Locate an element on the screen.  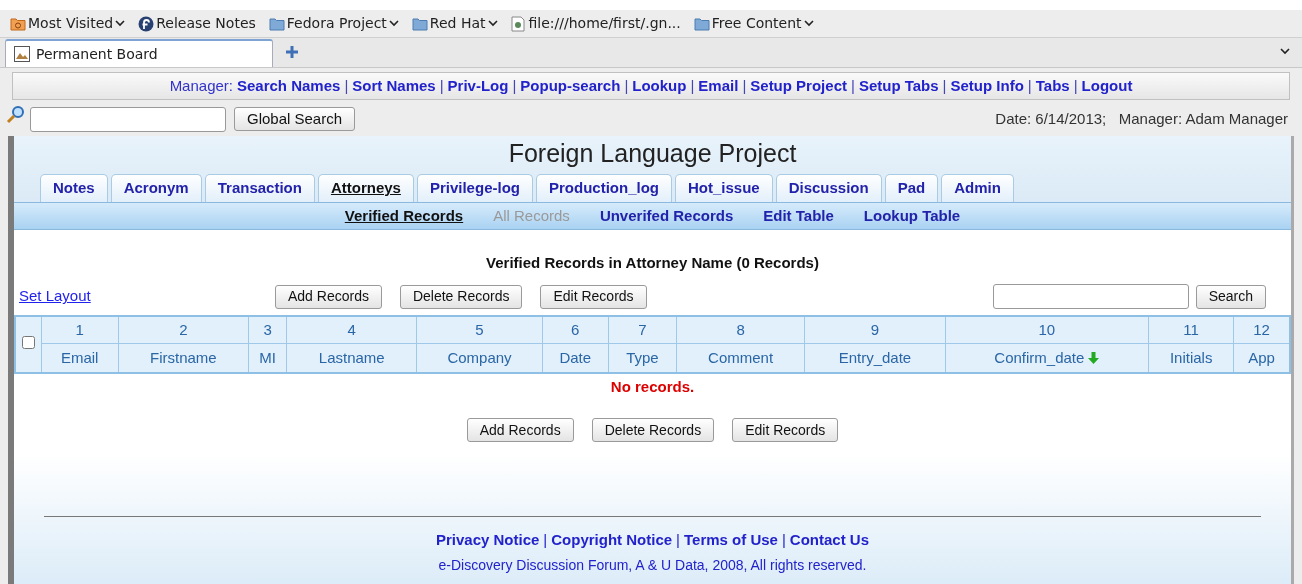
column-number: 11 is located at coordinates (1191, 329).